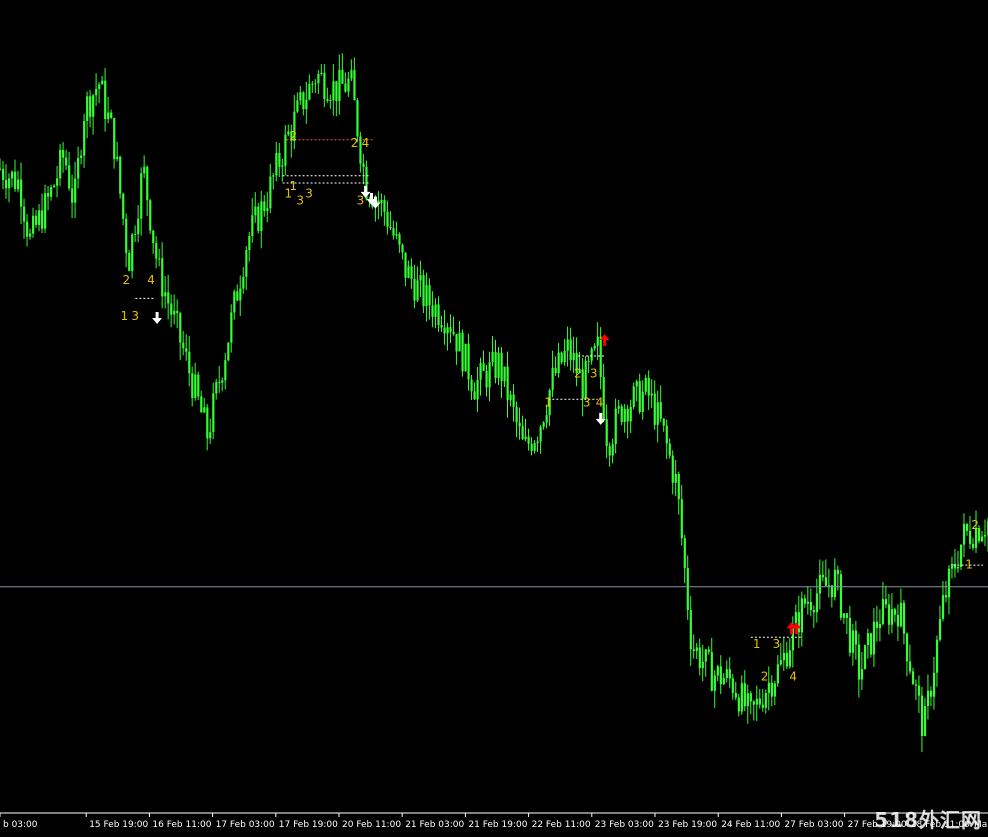 The image size is (988, 837). I want to click on x-tick-label: 21 Feb 03:00, so click(434, 825).